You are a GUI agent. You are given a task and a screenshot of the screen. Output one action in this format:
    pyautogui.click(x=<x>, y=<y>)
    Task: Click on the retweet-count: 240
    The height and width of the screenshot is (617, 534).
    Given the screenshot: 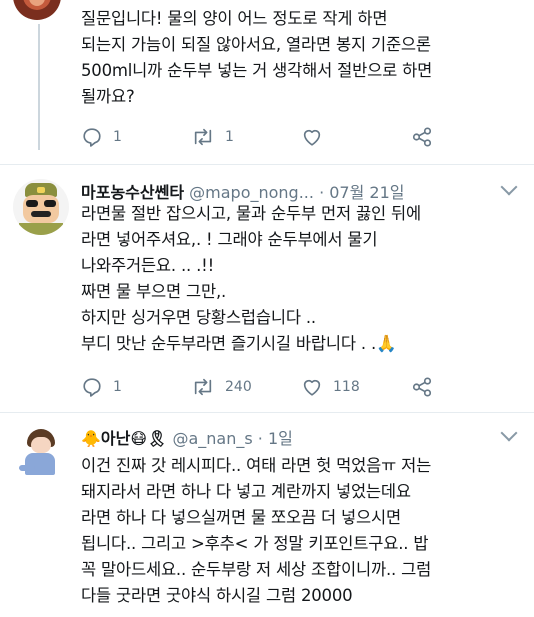 What is the action you would take?
    pyautogui.click(x=238, y=387)
    